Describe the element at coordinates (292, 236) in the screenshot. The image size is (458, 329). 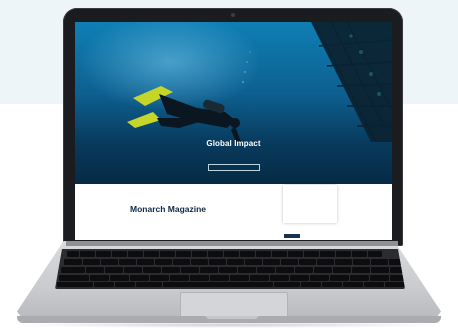
I see `sidebar-button` at that location.